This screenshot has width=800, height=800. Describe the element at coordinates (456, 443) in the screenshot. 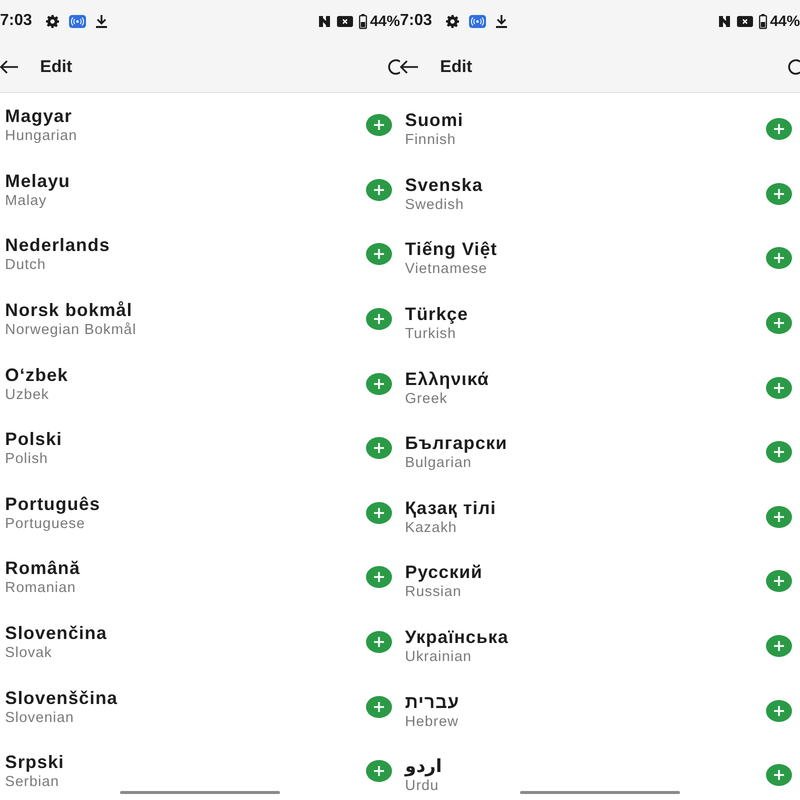

I see `language-name: Български` at that location.